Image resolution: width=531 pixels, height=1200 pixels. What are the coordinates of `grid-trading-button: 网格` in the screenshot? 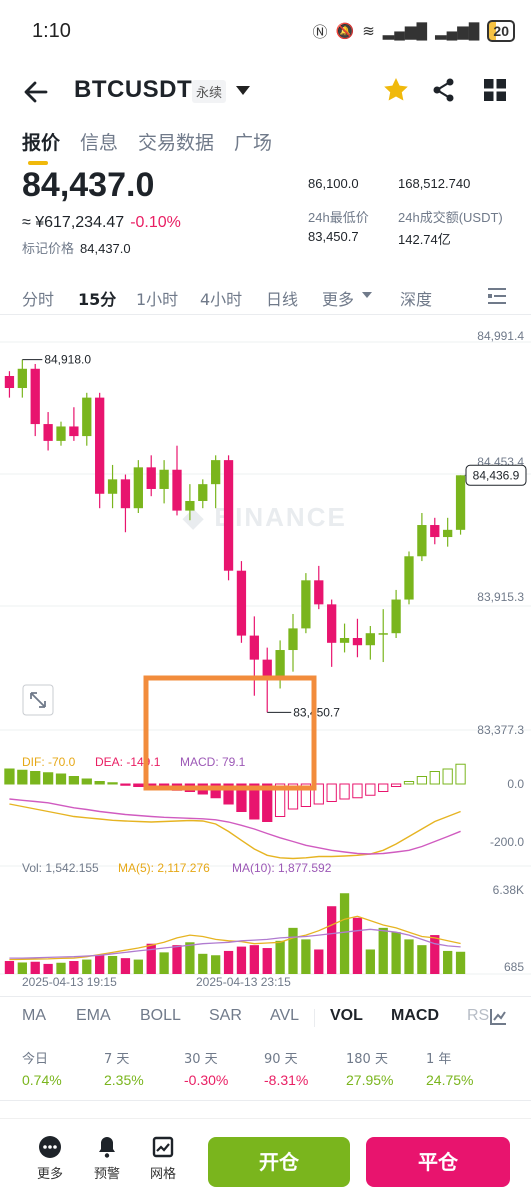 It's located at (163, 1158).